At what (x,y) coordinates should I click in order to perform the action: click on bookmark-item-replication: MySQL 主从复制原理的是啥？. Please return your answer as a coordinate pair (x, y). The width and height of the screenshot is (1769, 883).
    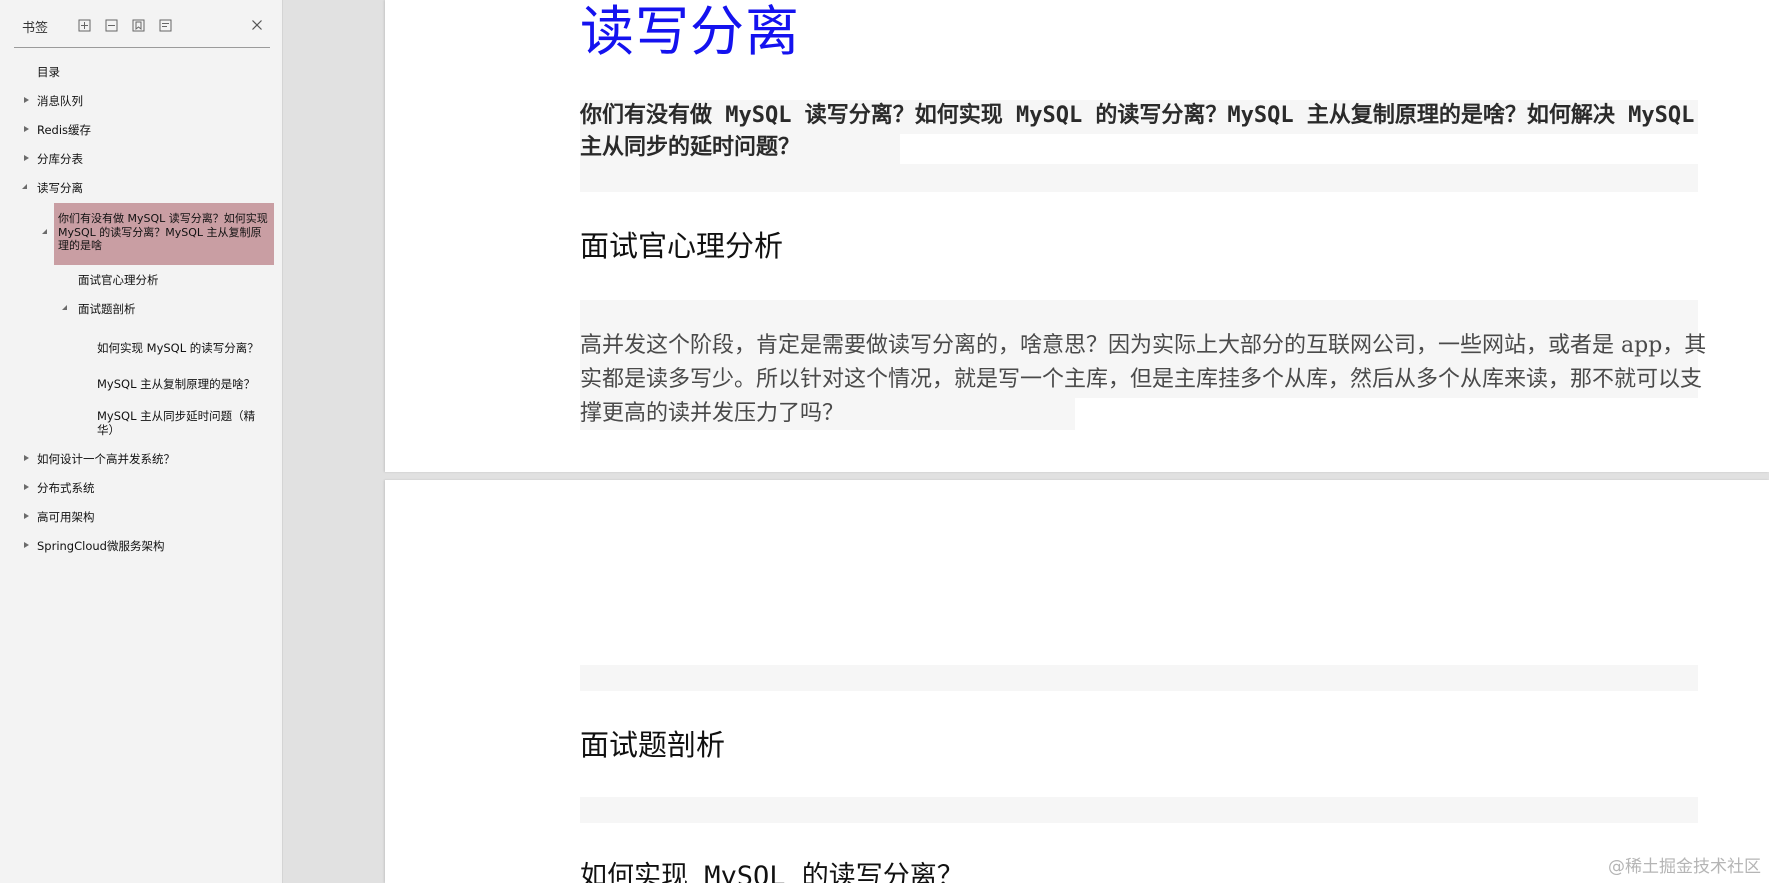
    Looking at the image, I should click on (176, 384).